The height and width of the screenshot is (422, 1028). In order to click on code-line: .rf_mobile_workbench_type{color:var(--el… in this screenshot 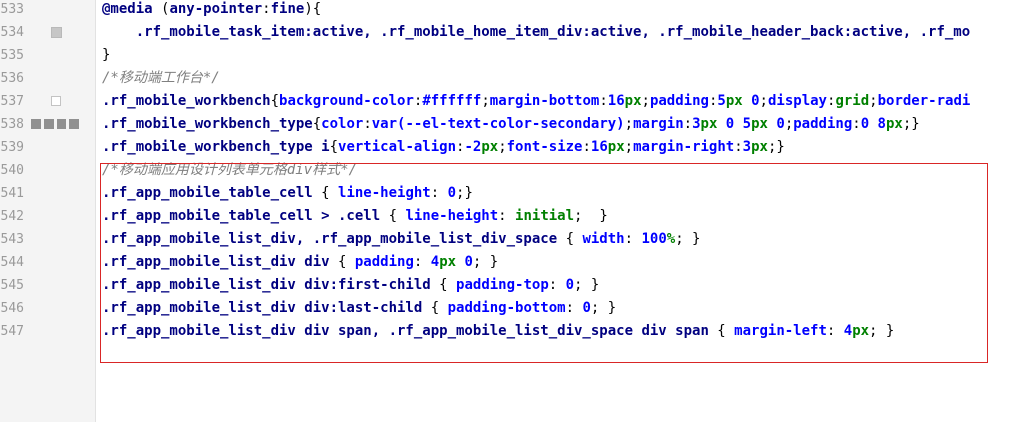, I will do `click(511, 124)`.